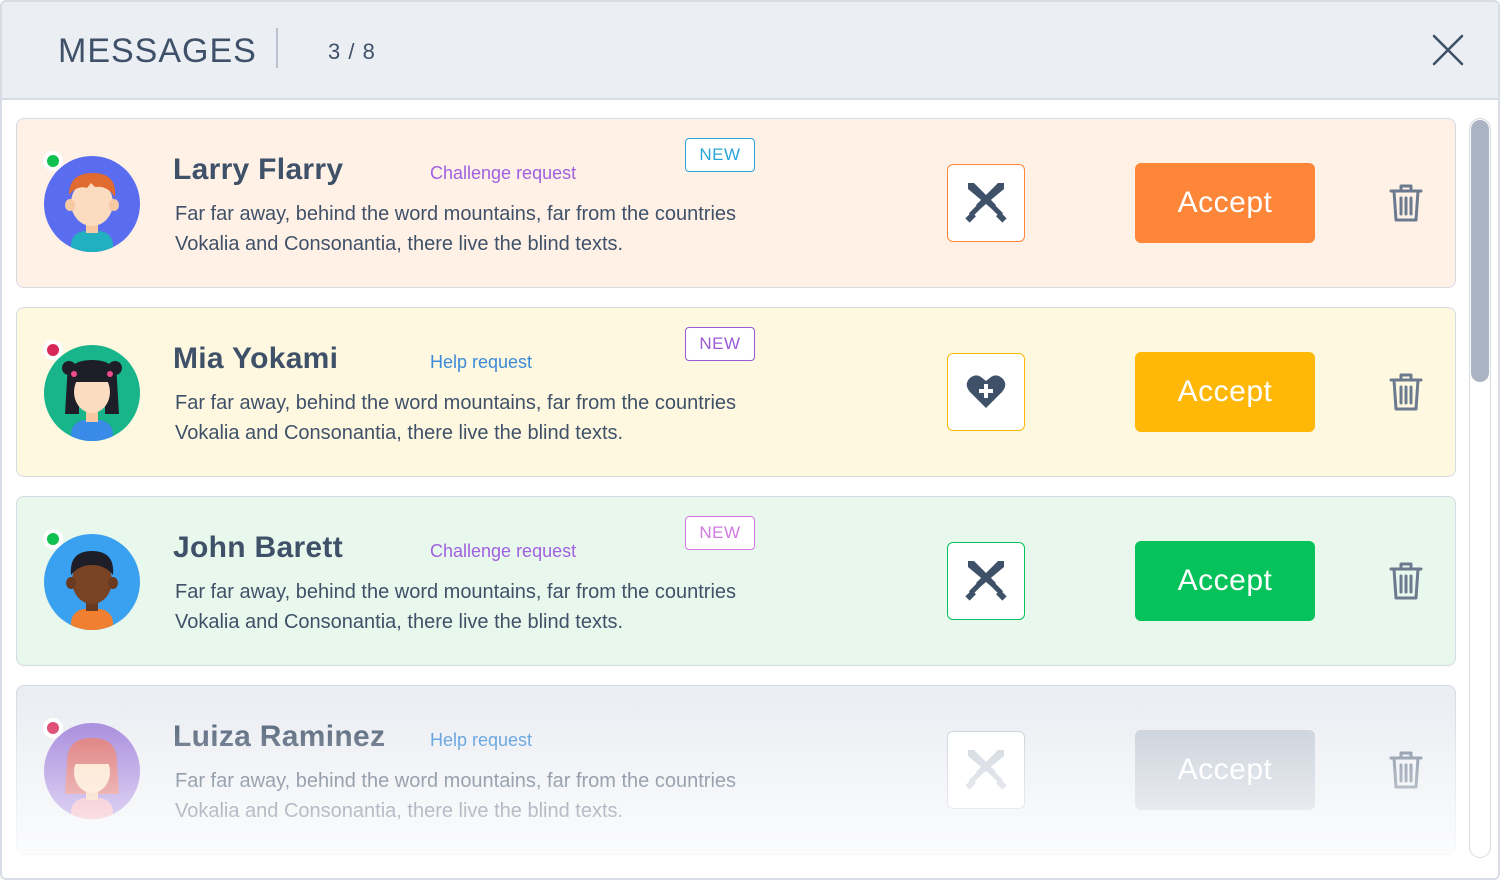  Describe the element at coordinates (1448, 50) in the screenshot. I see `close-icon` at that location.